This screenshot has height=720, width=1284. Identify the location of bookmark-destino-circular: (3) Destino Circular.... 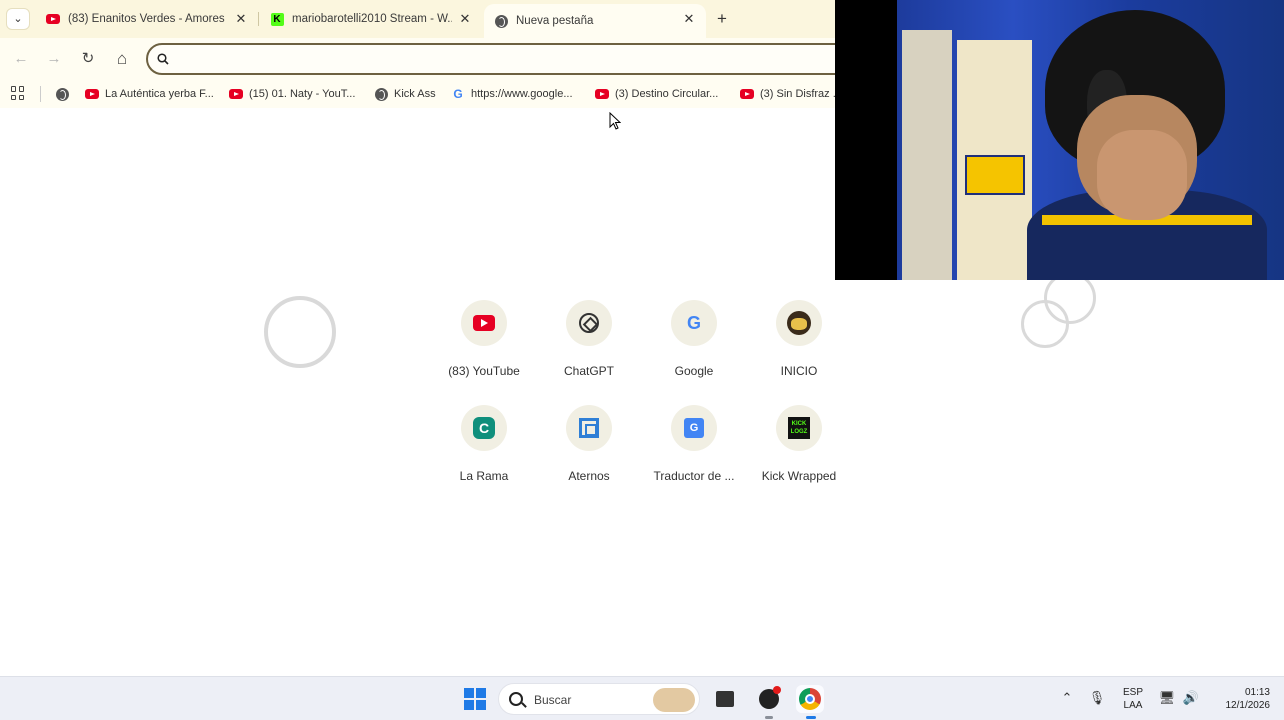
(656, 94).